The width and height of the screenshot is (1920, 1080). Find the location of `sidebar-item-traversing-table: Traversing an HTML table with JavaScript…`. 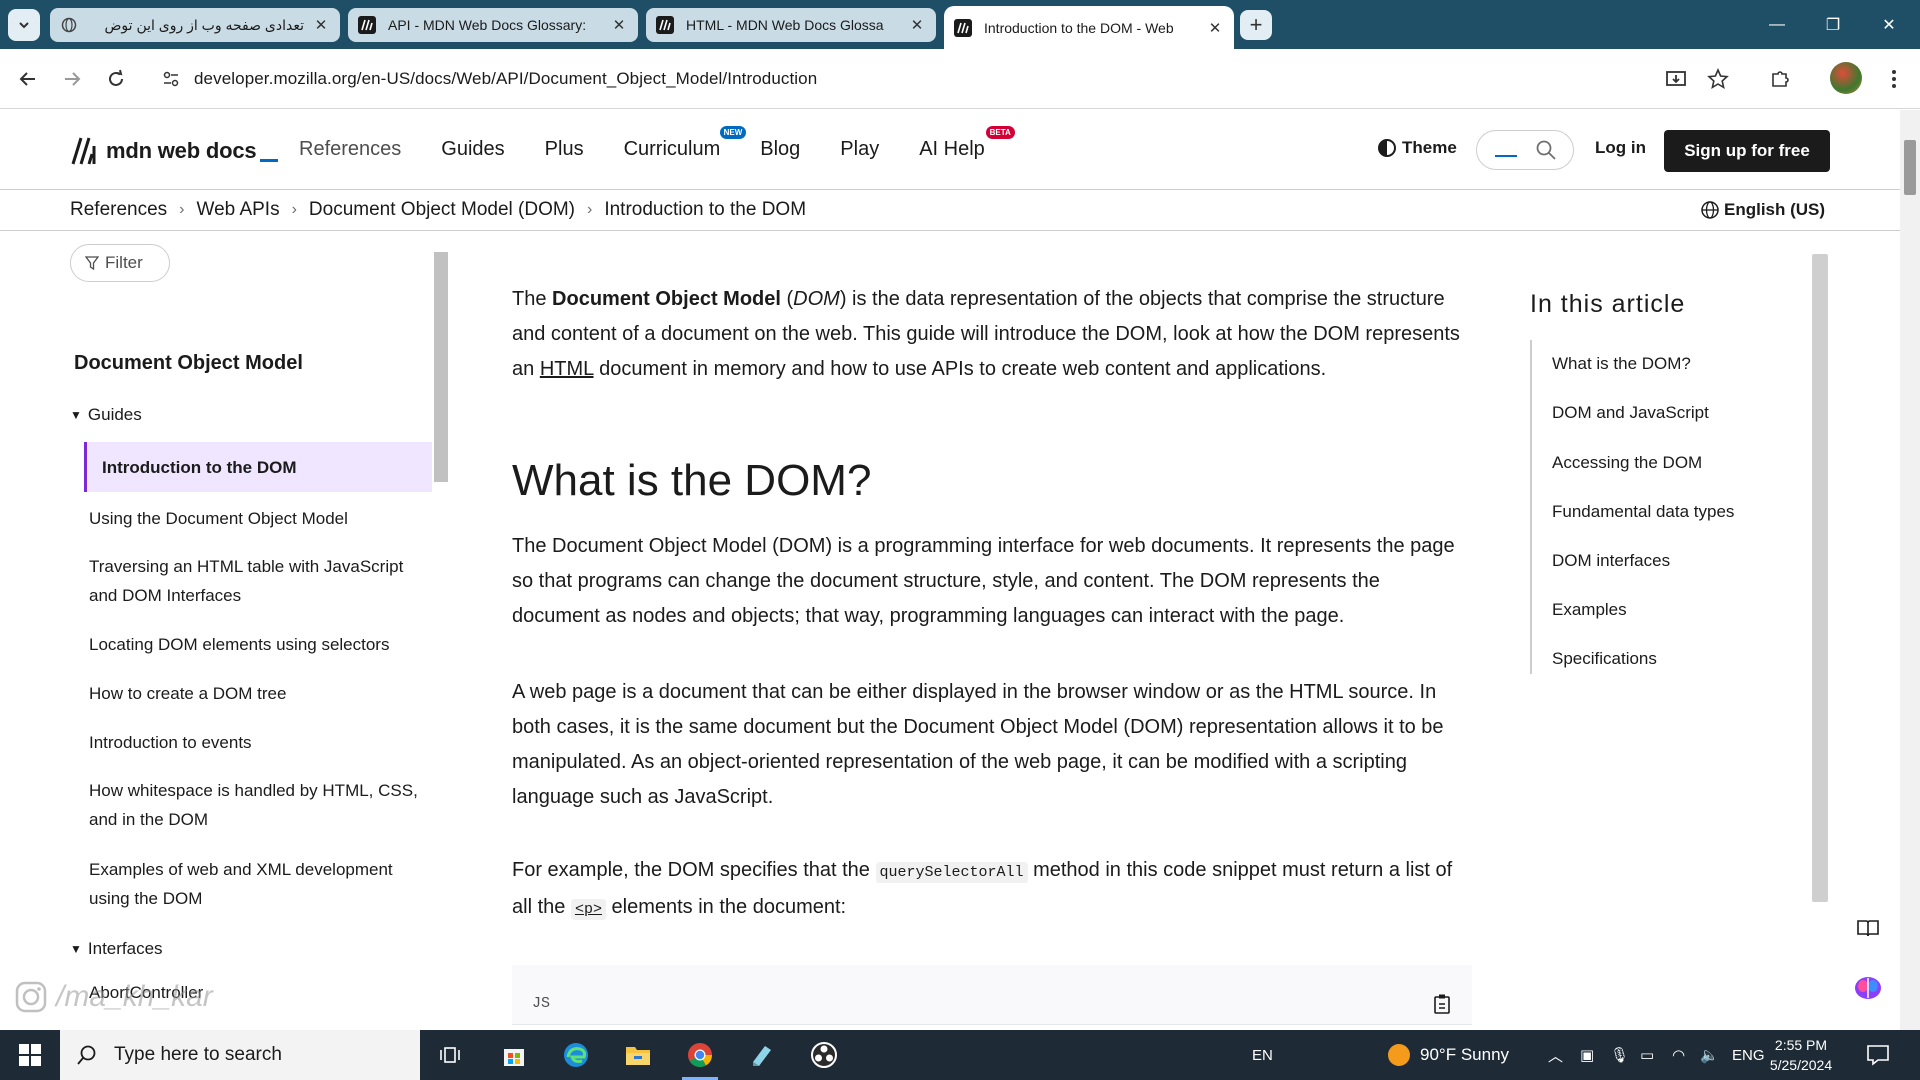

sidebar-item-traversing-table: Traversing an HTML table with JavaScript… is located at coordinates (259, 581).